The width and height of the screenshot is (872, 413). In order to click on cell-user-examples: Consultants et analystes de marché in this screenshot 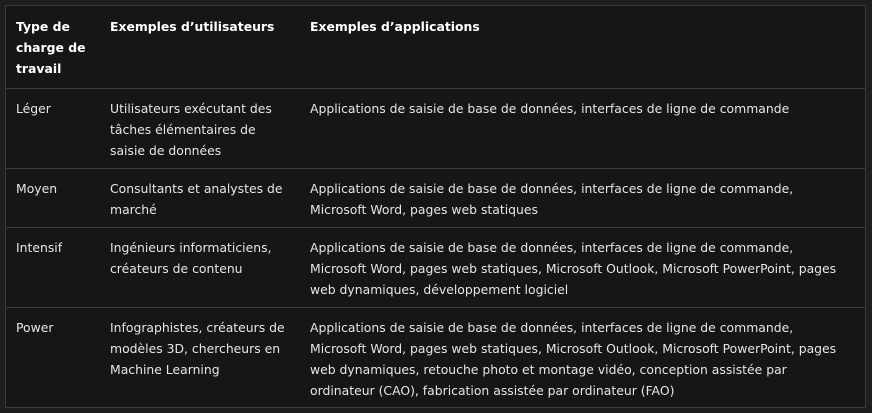, I will do `click(200, 198)`.